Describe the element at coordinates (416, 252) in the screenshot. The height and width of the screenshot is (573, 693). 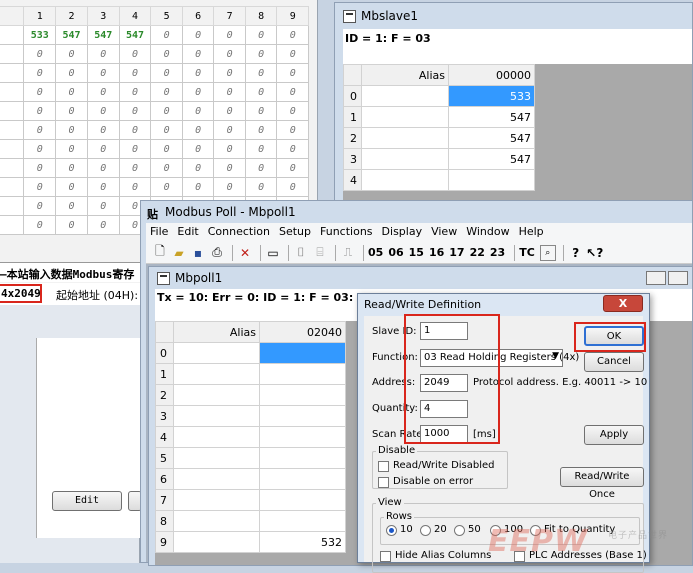
I see `function-15-button: 15` at that location.